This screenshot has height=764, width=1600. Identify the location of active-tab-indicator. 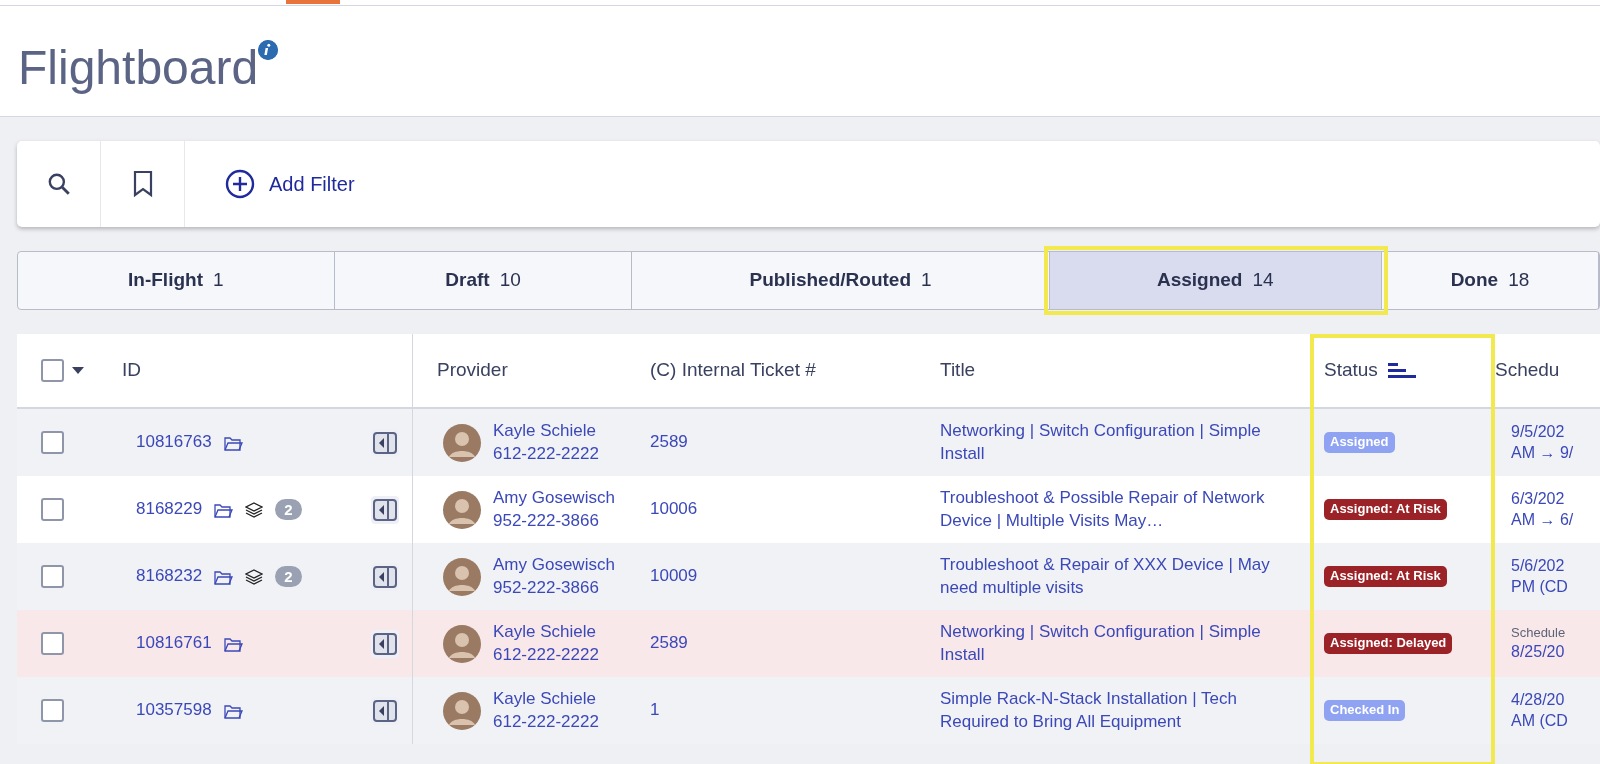
(313, 2).